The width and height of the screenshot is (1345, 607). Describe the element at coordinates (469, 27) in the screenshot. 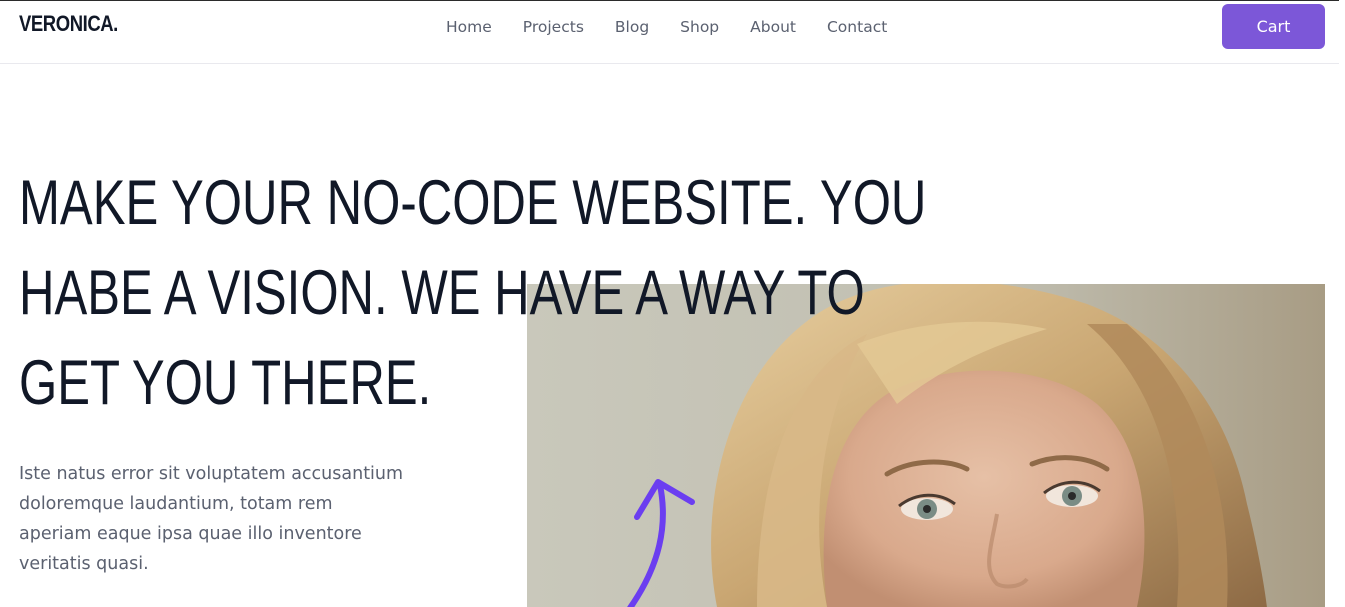

I see `nav-link-home: Home` at that location.